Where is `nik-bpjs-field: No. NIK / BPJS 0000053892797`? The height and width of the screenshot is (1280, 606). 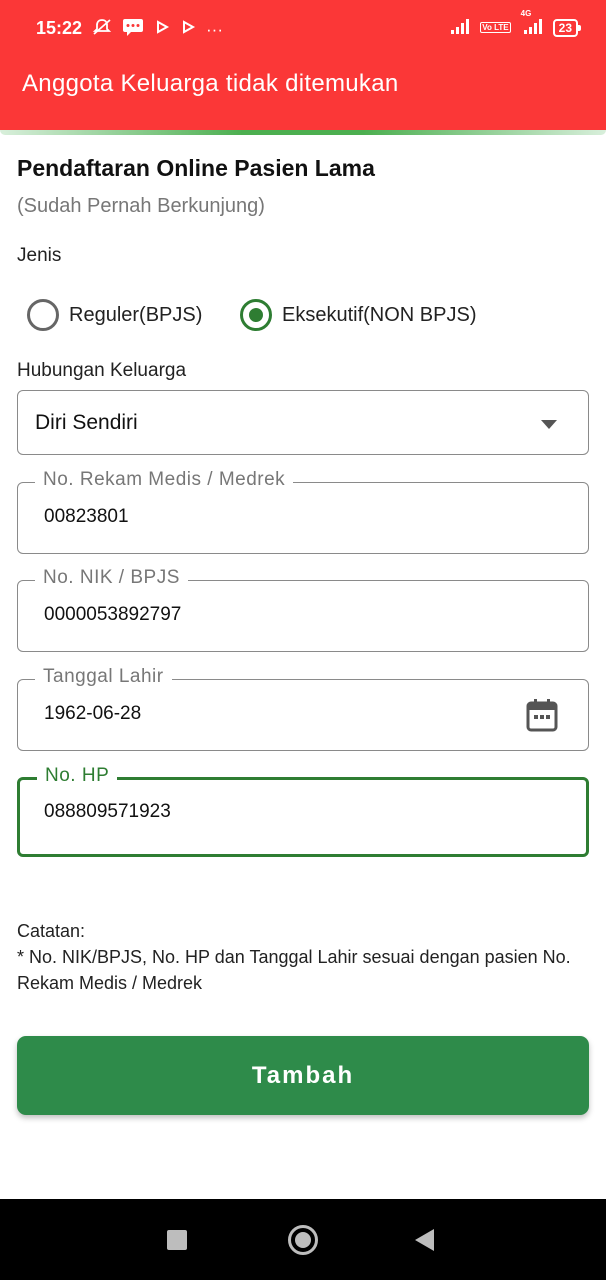 nik-bpjs-field: No. NIK / BPJS 0000053892797 is located at coordinates (303, 609).